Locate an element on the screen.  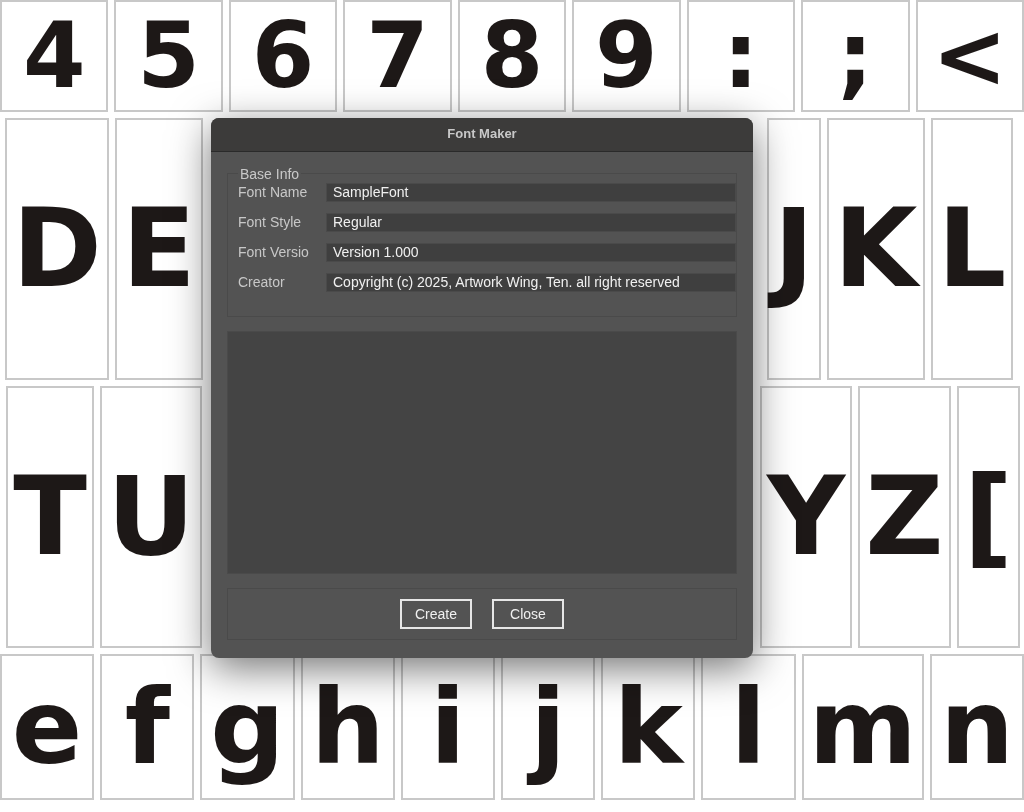
field-label: Creator is located at coordinates (262, 283).